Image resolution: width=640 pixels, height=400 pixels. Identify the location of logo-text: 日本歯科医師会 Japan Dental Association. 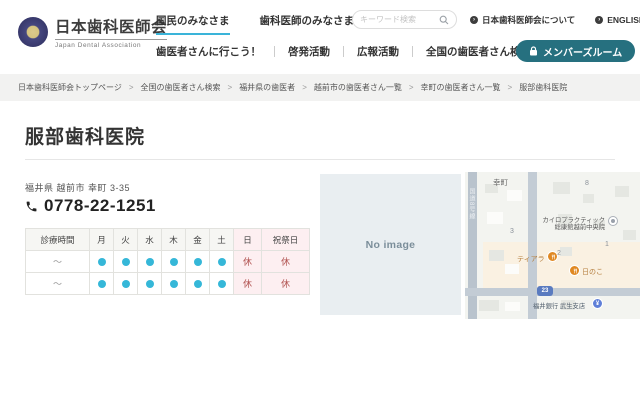
(111, 32).